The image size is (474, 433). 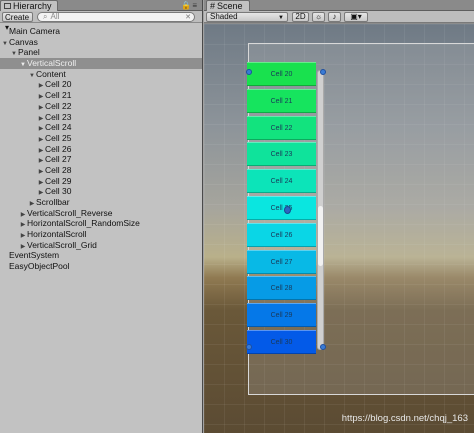 I want to click on hierarchy-item-label: Cell 29, so click(x=58, y=180).